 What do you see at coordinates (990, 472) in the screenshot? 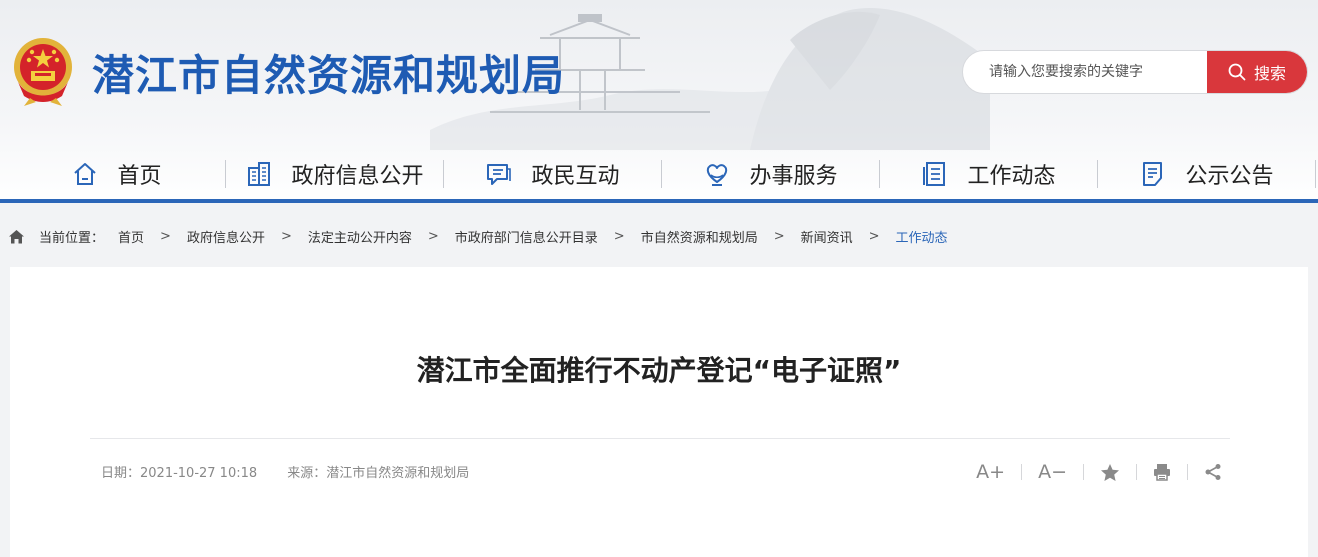
I see `font-increase-button: A+` at bounding box center [990, 472].